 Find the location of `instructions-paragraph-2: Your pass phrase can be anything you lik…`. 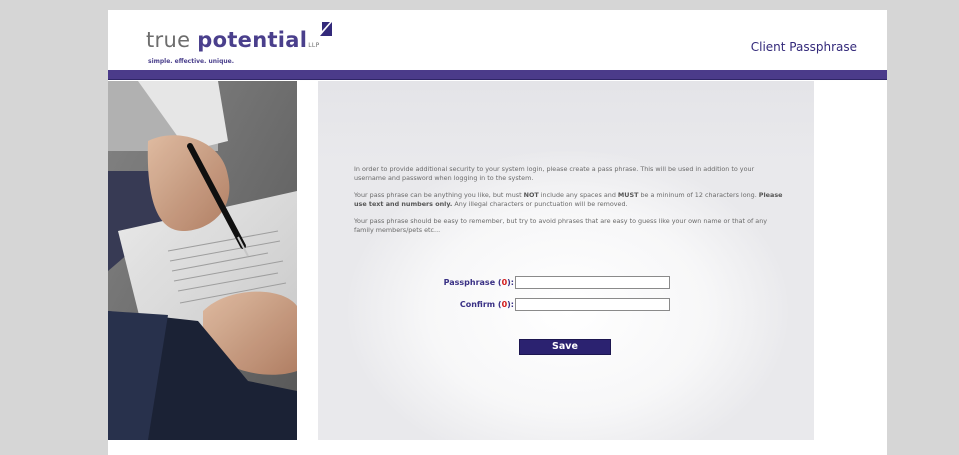

instructions-paragraph-2: Your pass phrase can be anything you lik… is located at coordinates (568, 199).